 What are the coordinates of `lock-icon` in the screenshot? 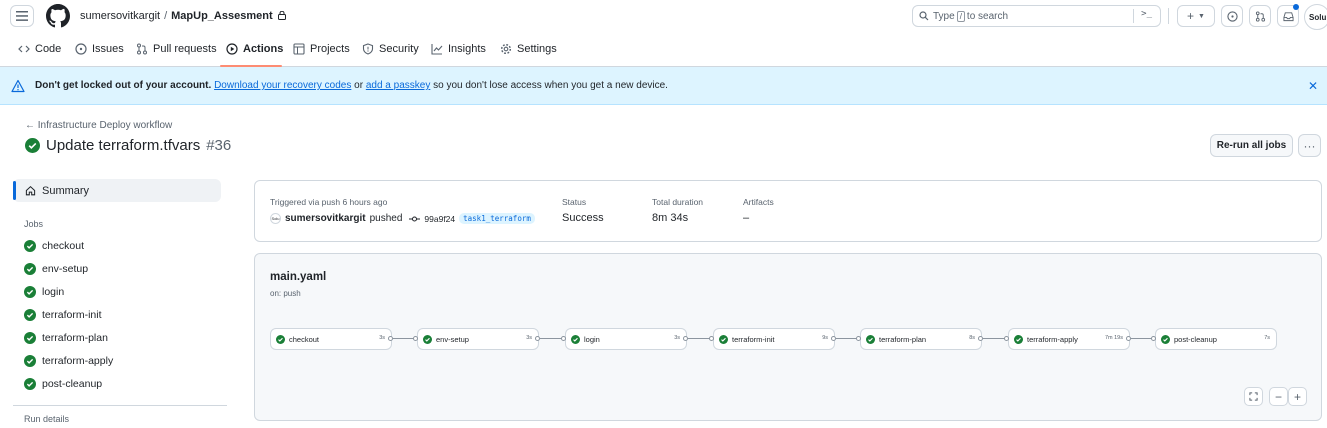 It's located at (281, 15).